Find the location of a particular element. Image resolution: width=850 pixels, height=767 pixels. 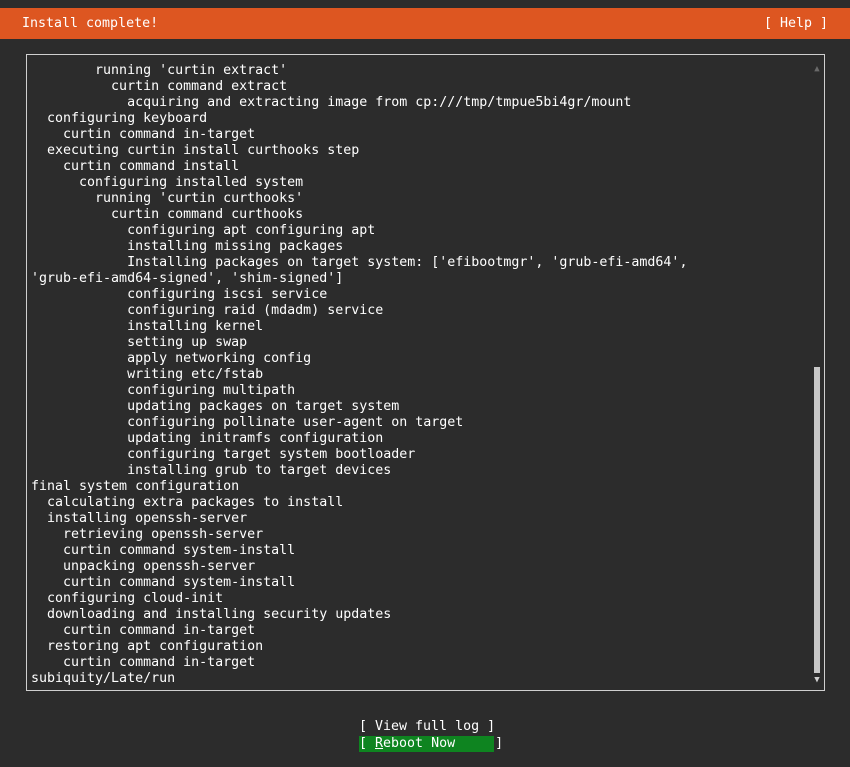

log-line: configuring target system bootloader is located at coordinates (223, 454).